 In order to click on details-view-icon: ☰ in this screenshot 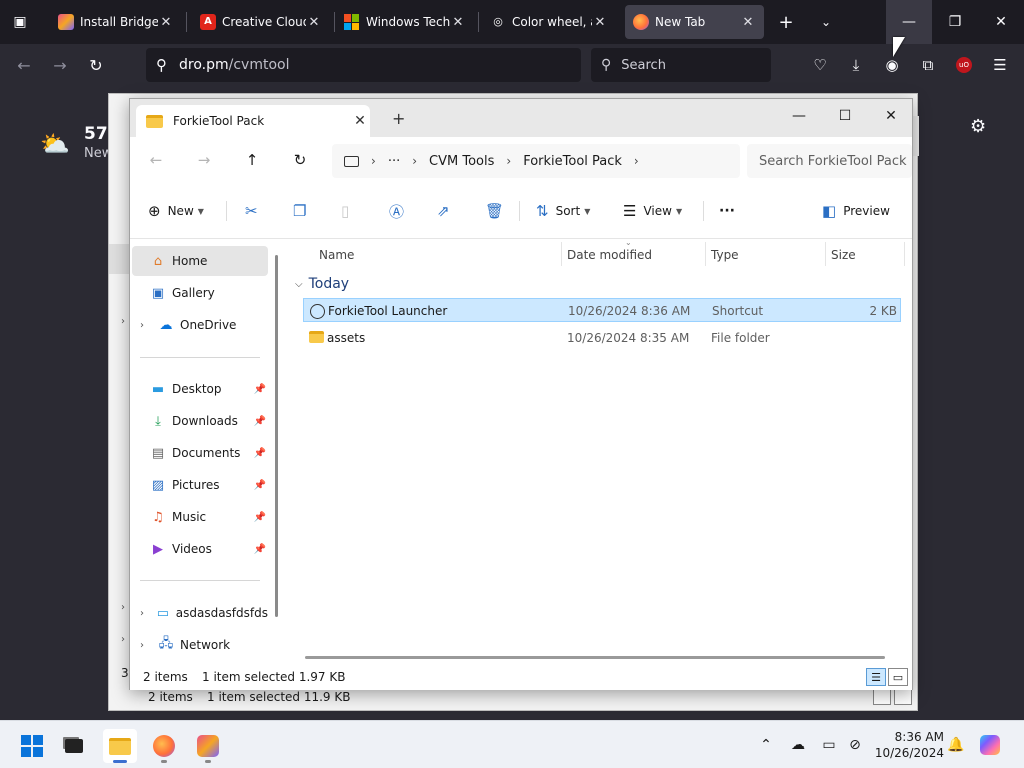, I will do `click(876, 677)`.